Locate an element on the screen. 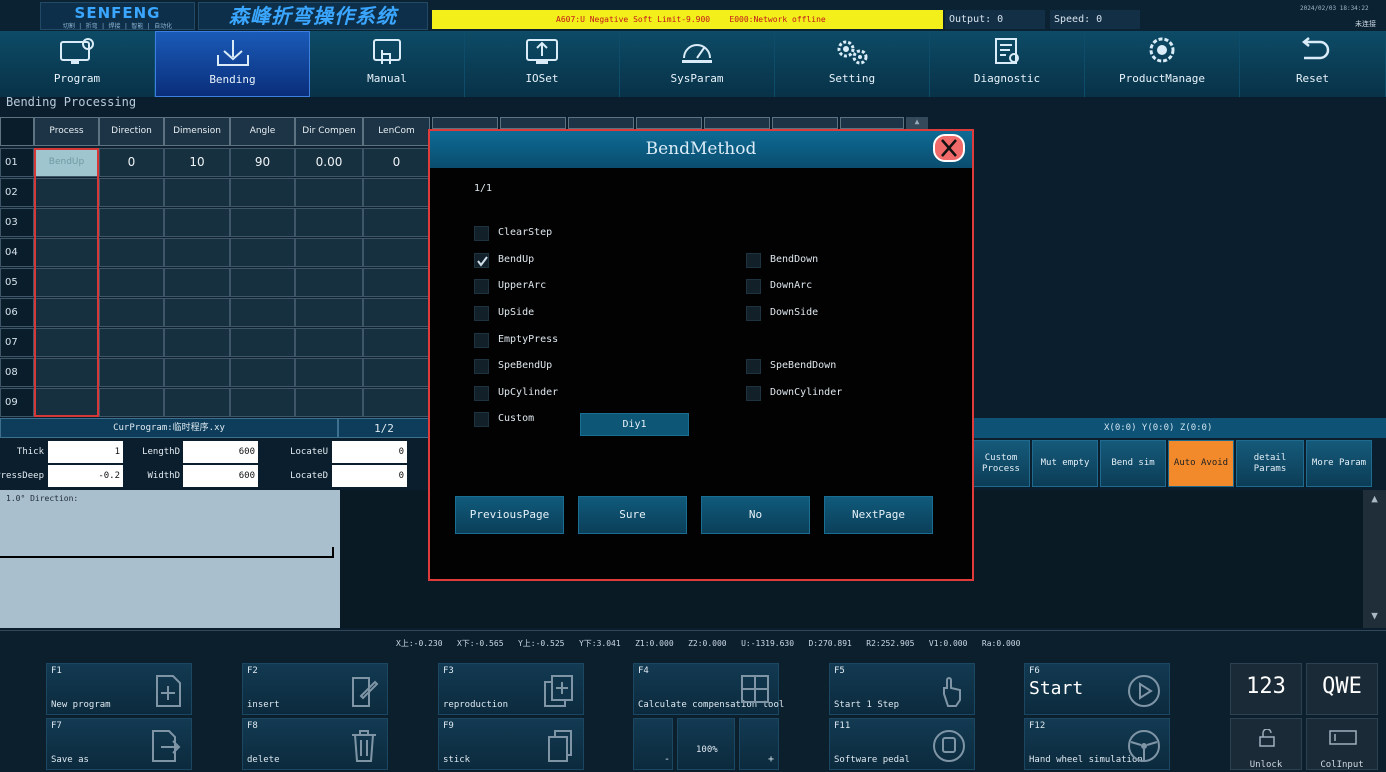 The image size is (1386, 772). next-page-button: NextPage is located at coordinates (878, 515).